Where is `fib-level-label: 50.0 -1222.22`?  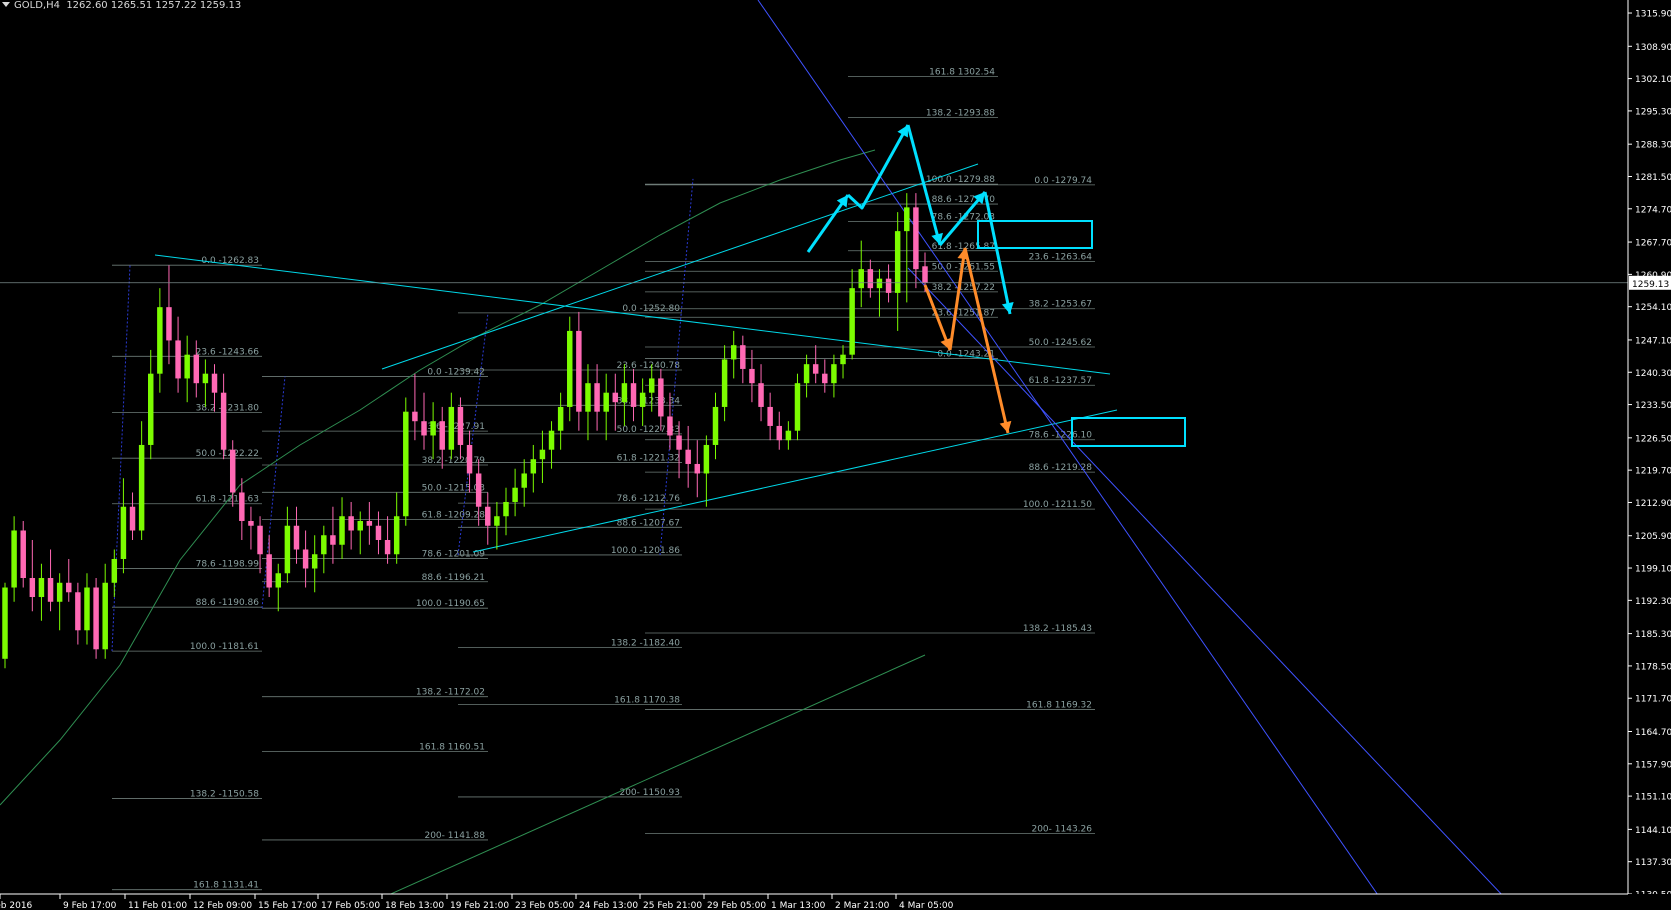 fib-level-label: 50.0 -1222.22 is located at coordinates (227, 454).